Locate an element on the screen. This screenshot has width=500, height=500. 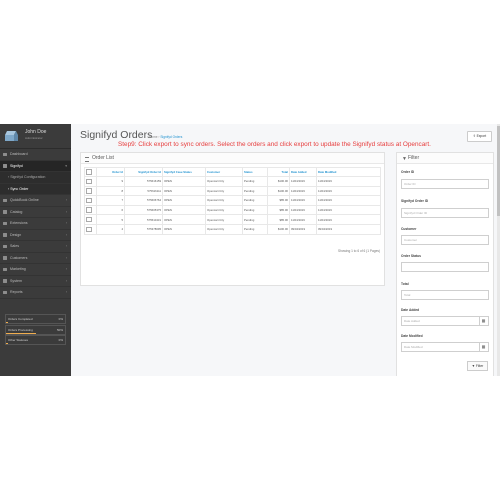
sidebar-item-label: Dashboard is located at coordinates (19, 154).